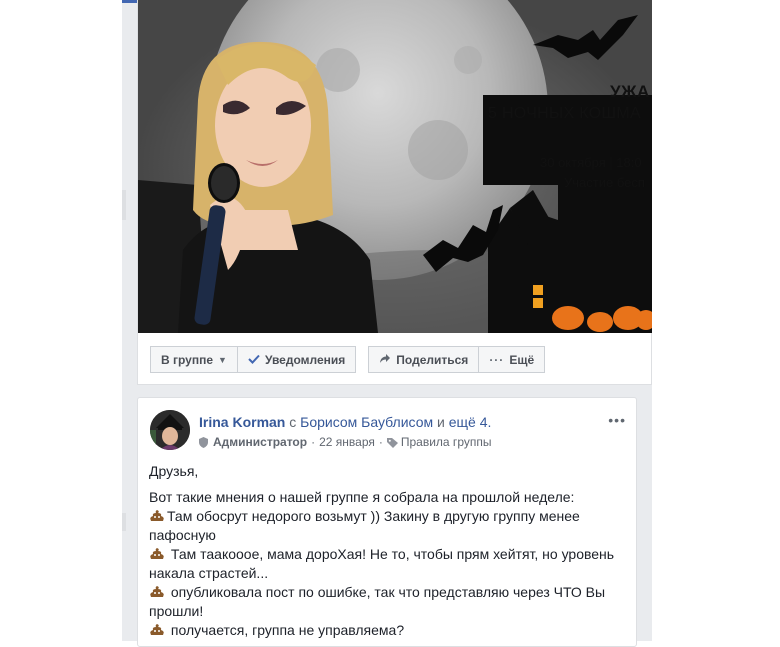  I want to click on and-text: и, so click(441, 422).